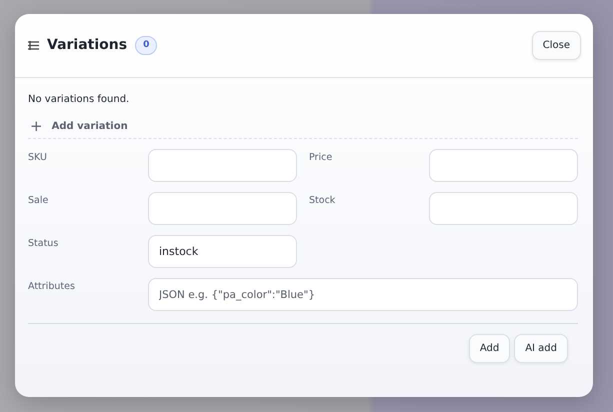 The height and width of the screenshot is (412, 613). I want to click on field-label: SKU, so click(38, 158).